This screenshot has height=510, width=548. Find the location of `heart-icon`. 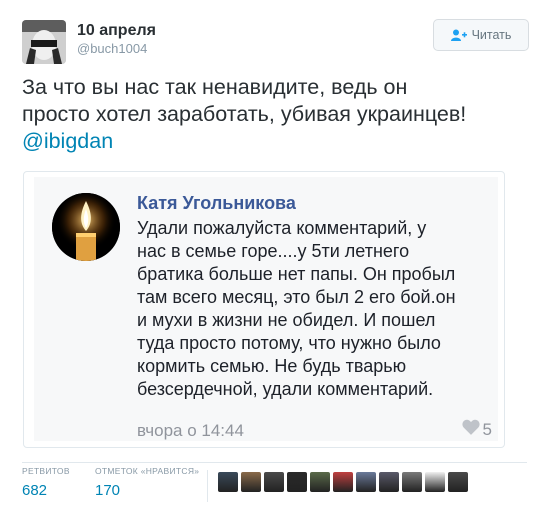

heart-icon is located at coordinates (470, 429).